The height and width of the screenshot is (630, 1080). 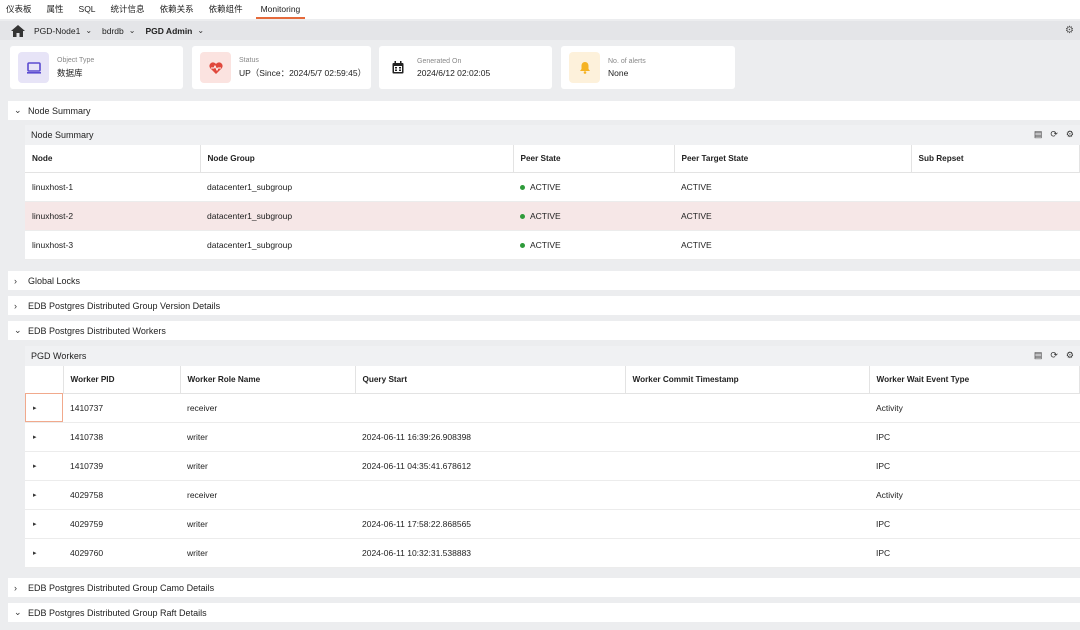 What do you see at coordinates (249, 60) in the screenshot?
I see `card-label: Status` at bounding box center [249, 60].